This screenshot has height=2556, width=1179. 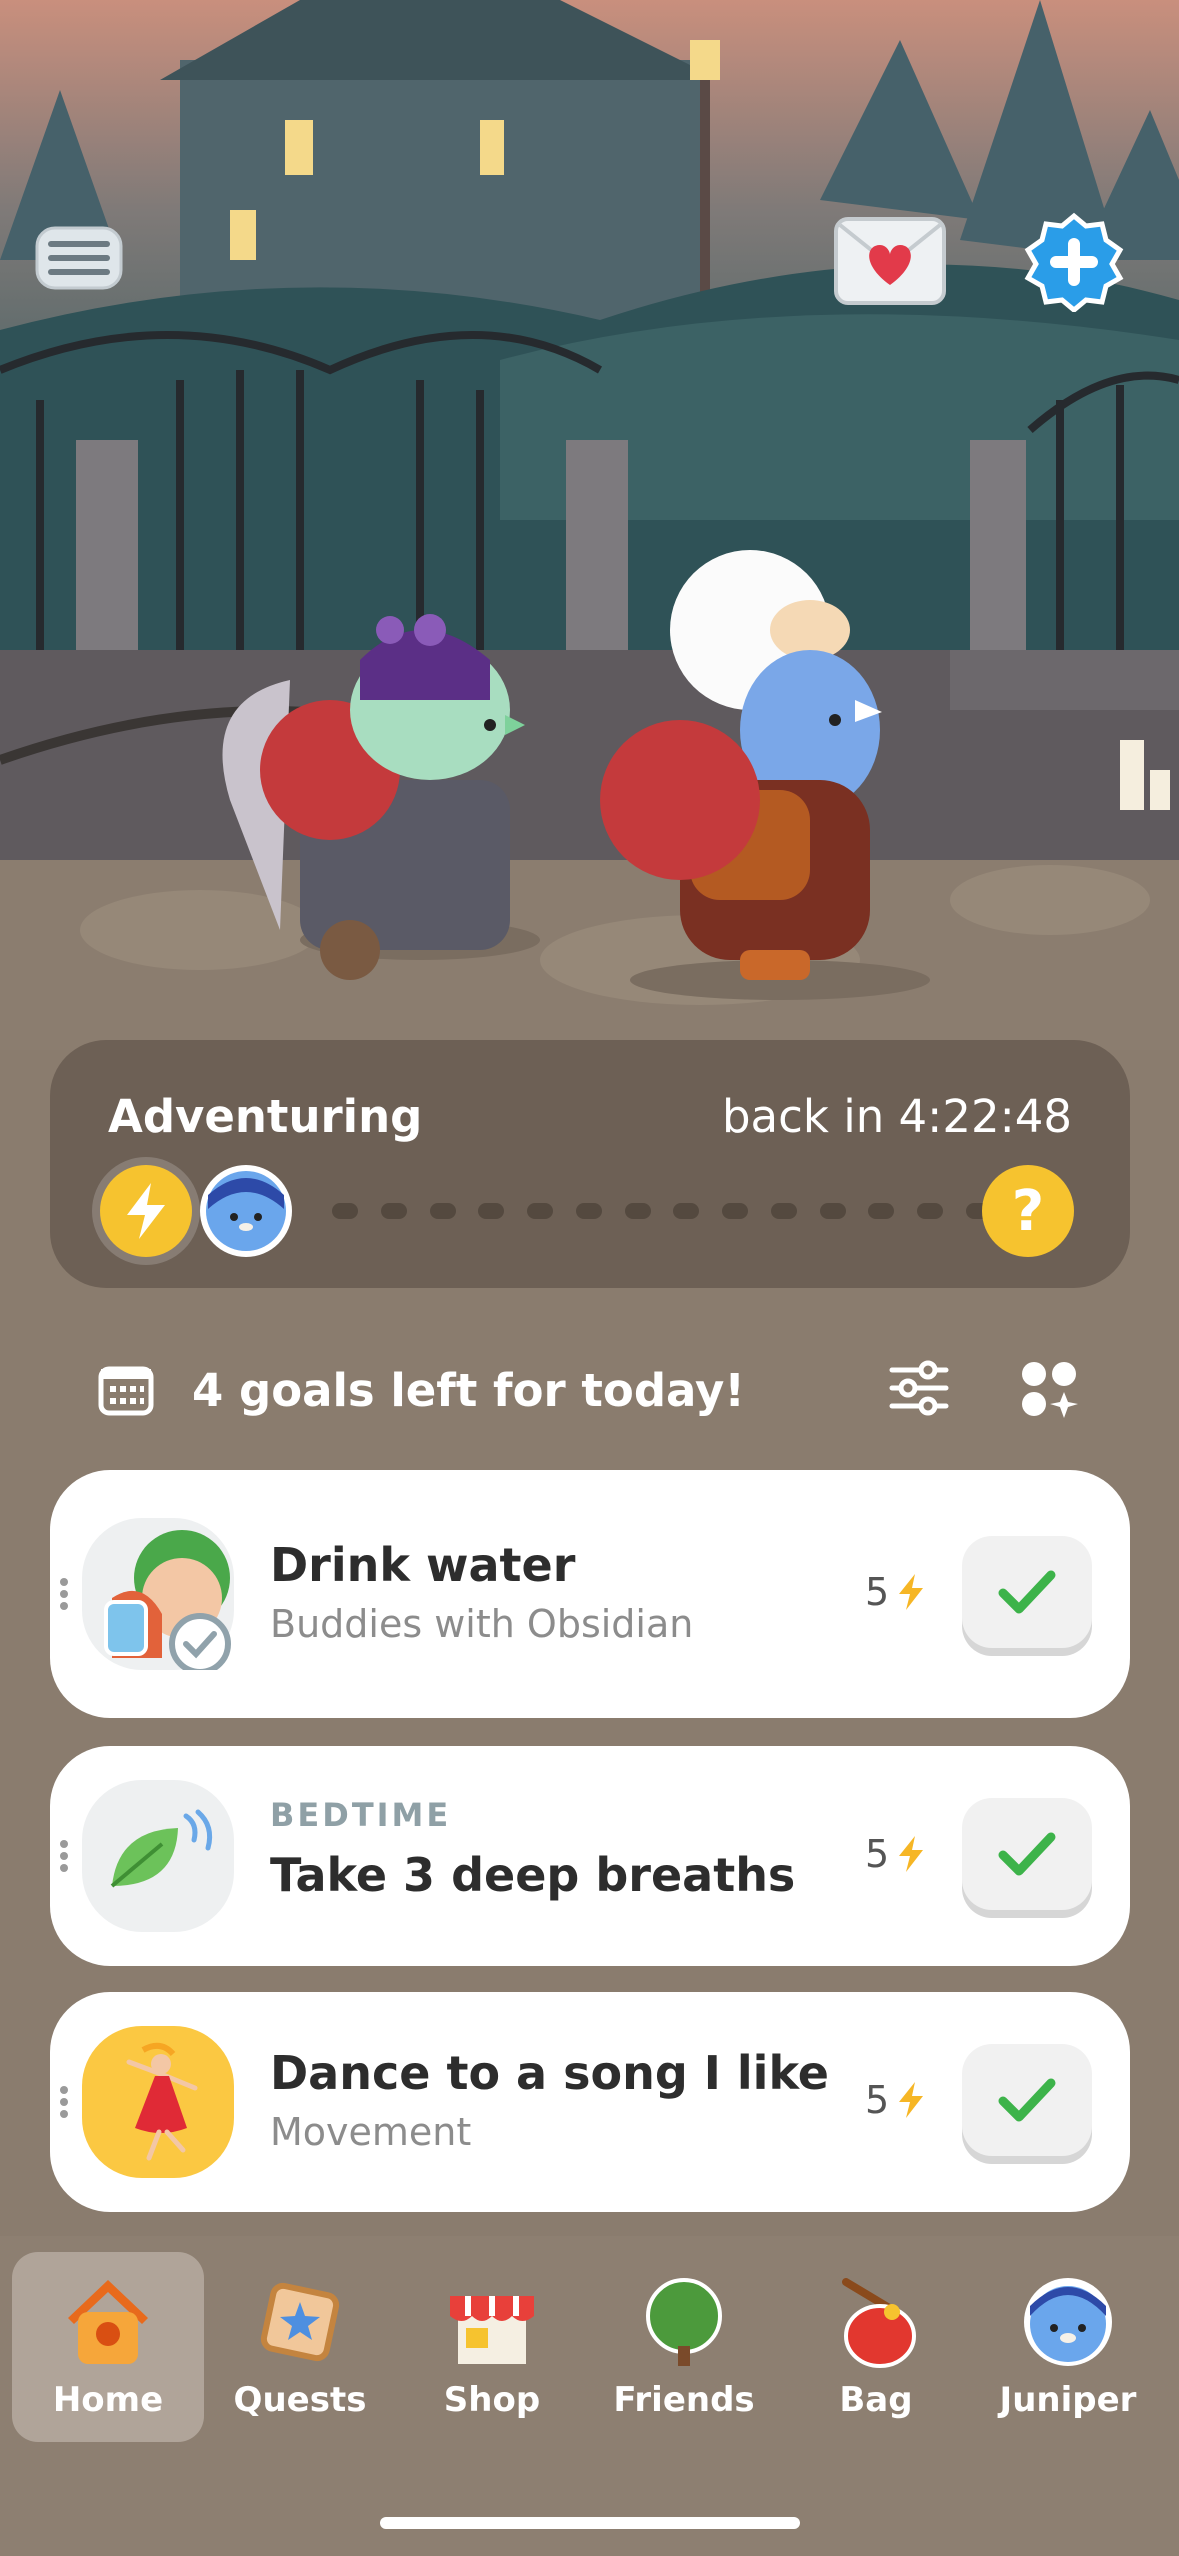 What do you see at coordinates (590, 1594) in the screenshot?
I see `task-card: Drink water Buddies with Obsidian 5` at bounding box center [590, 1594].